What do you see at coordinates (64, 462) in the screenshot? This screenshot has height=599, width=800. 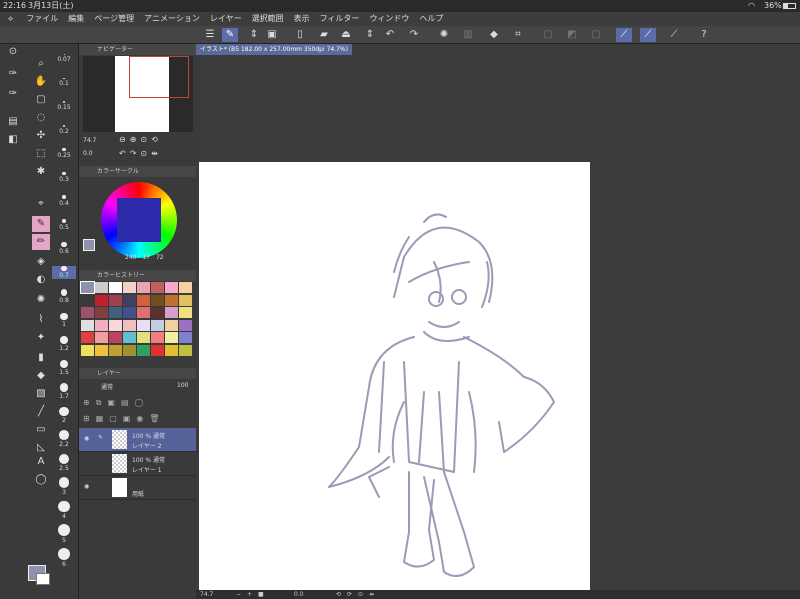 I see `brush-size-item: 2.5` at bounding box center [64, 462].